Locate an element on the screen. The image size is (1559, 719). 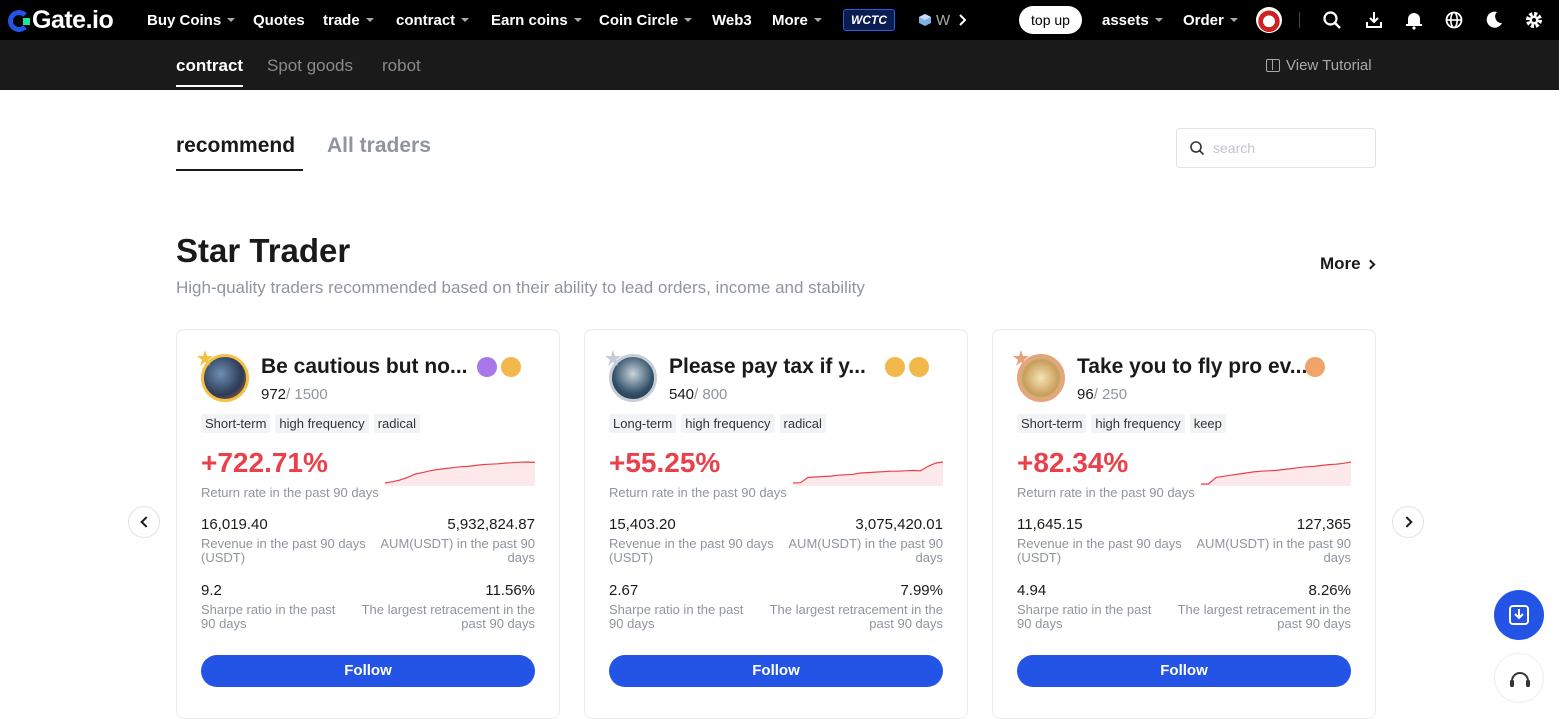
search-box is located at coordinates (1276, 148).